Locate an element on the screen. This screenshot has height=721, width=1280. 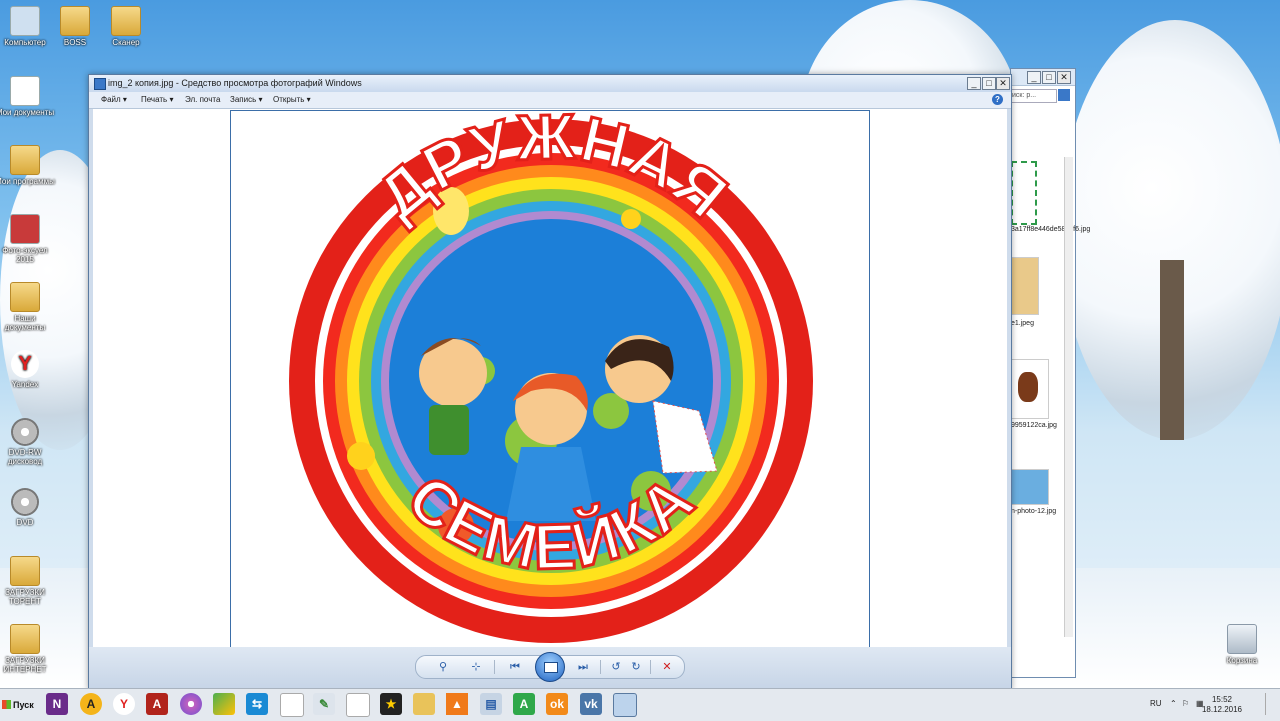
start-button: Пуск is located at coordinates (19, 705).